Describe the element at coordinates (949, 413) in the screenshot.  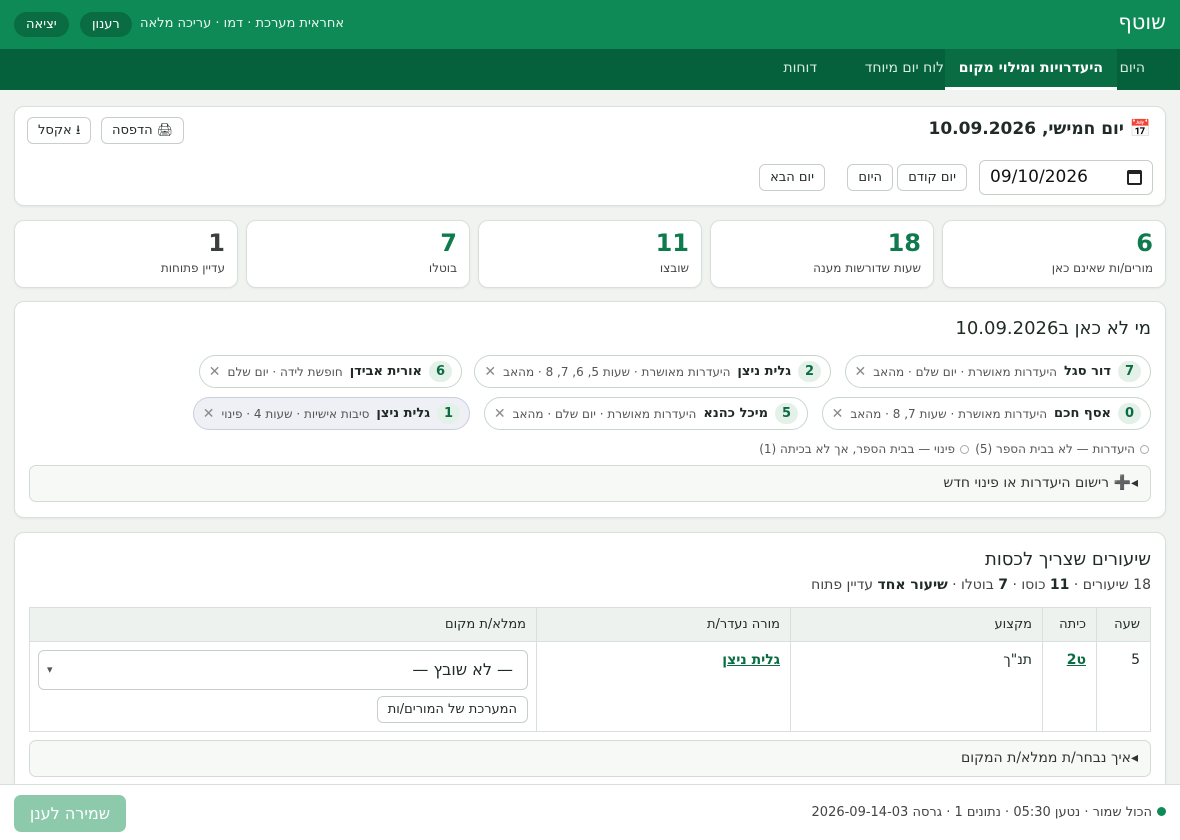
I see `chip-detail: היעדרות מאושרת · שעות 7, 8 · מהאב` at that location.